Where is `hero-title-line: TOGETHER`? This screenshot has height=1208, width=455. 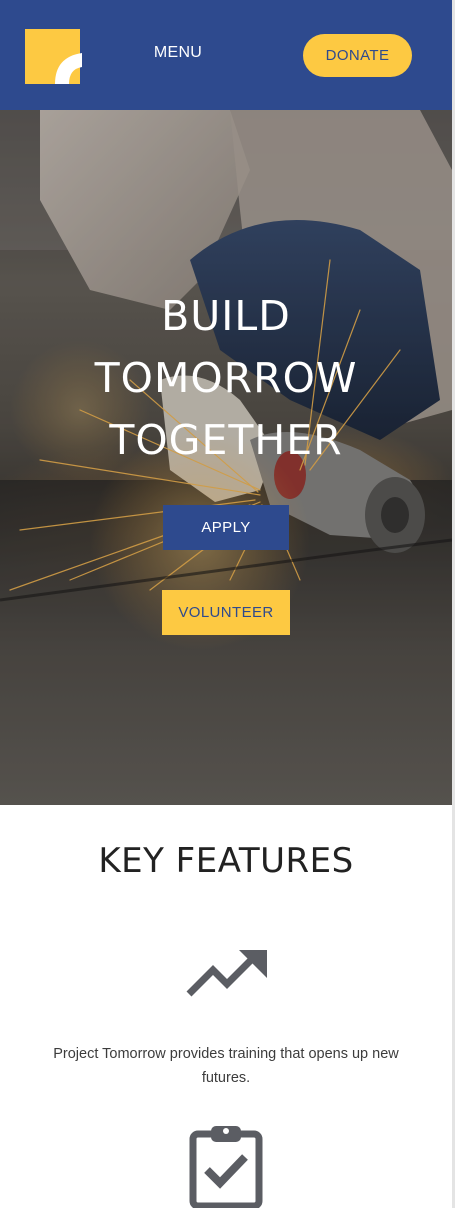 hero-title-line: TOGETHER is located at coordinates (226, 440).